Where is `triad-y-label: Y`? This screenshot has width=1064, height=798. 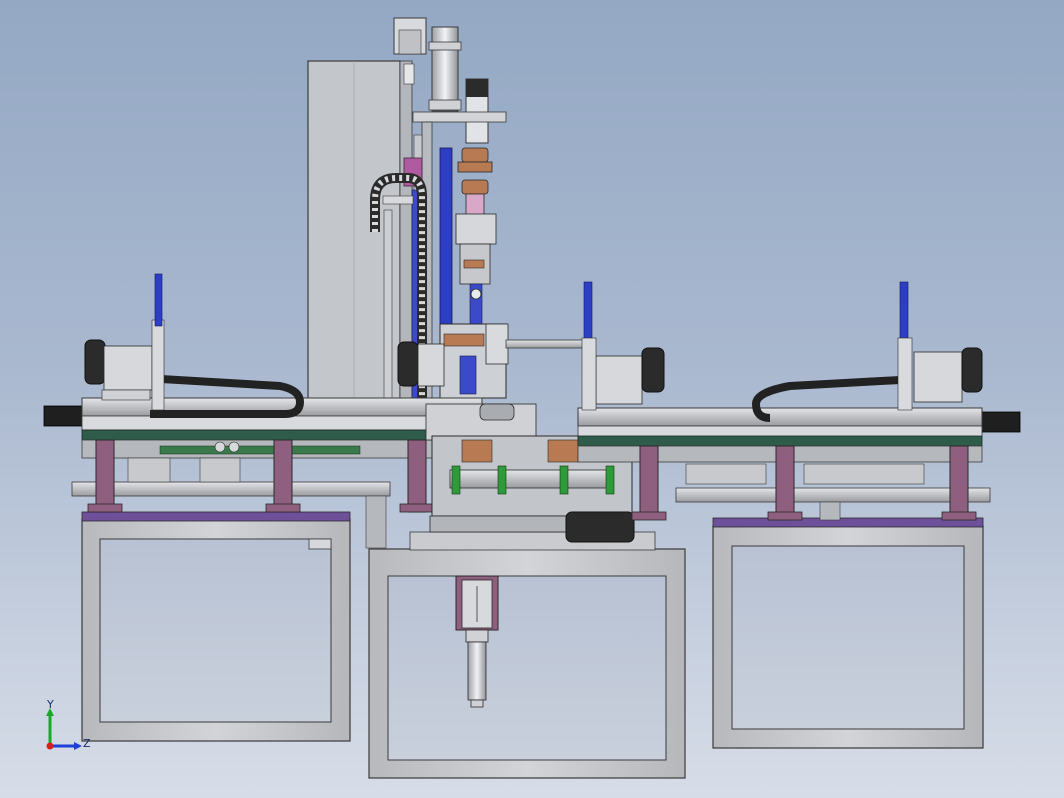
triad-y-label: Y is located at coordinates (50, 704).